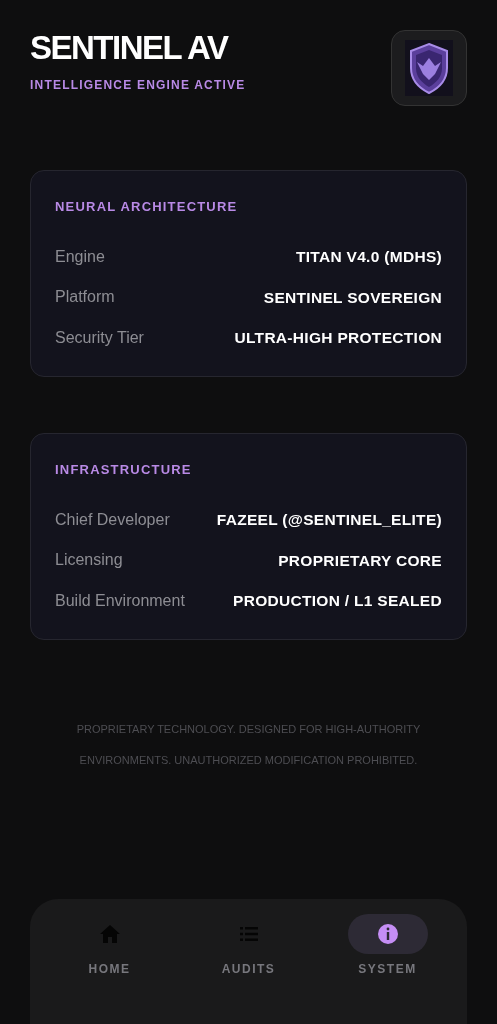 The width and height of the screenshot is (497, 1024). Describe the element at coordinates (109, 969) in the screenshot. I see `nav-tab: HOME` at that location.